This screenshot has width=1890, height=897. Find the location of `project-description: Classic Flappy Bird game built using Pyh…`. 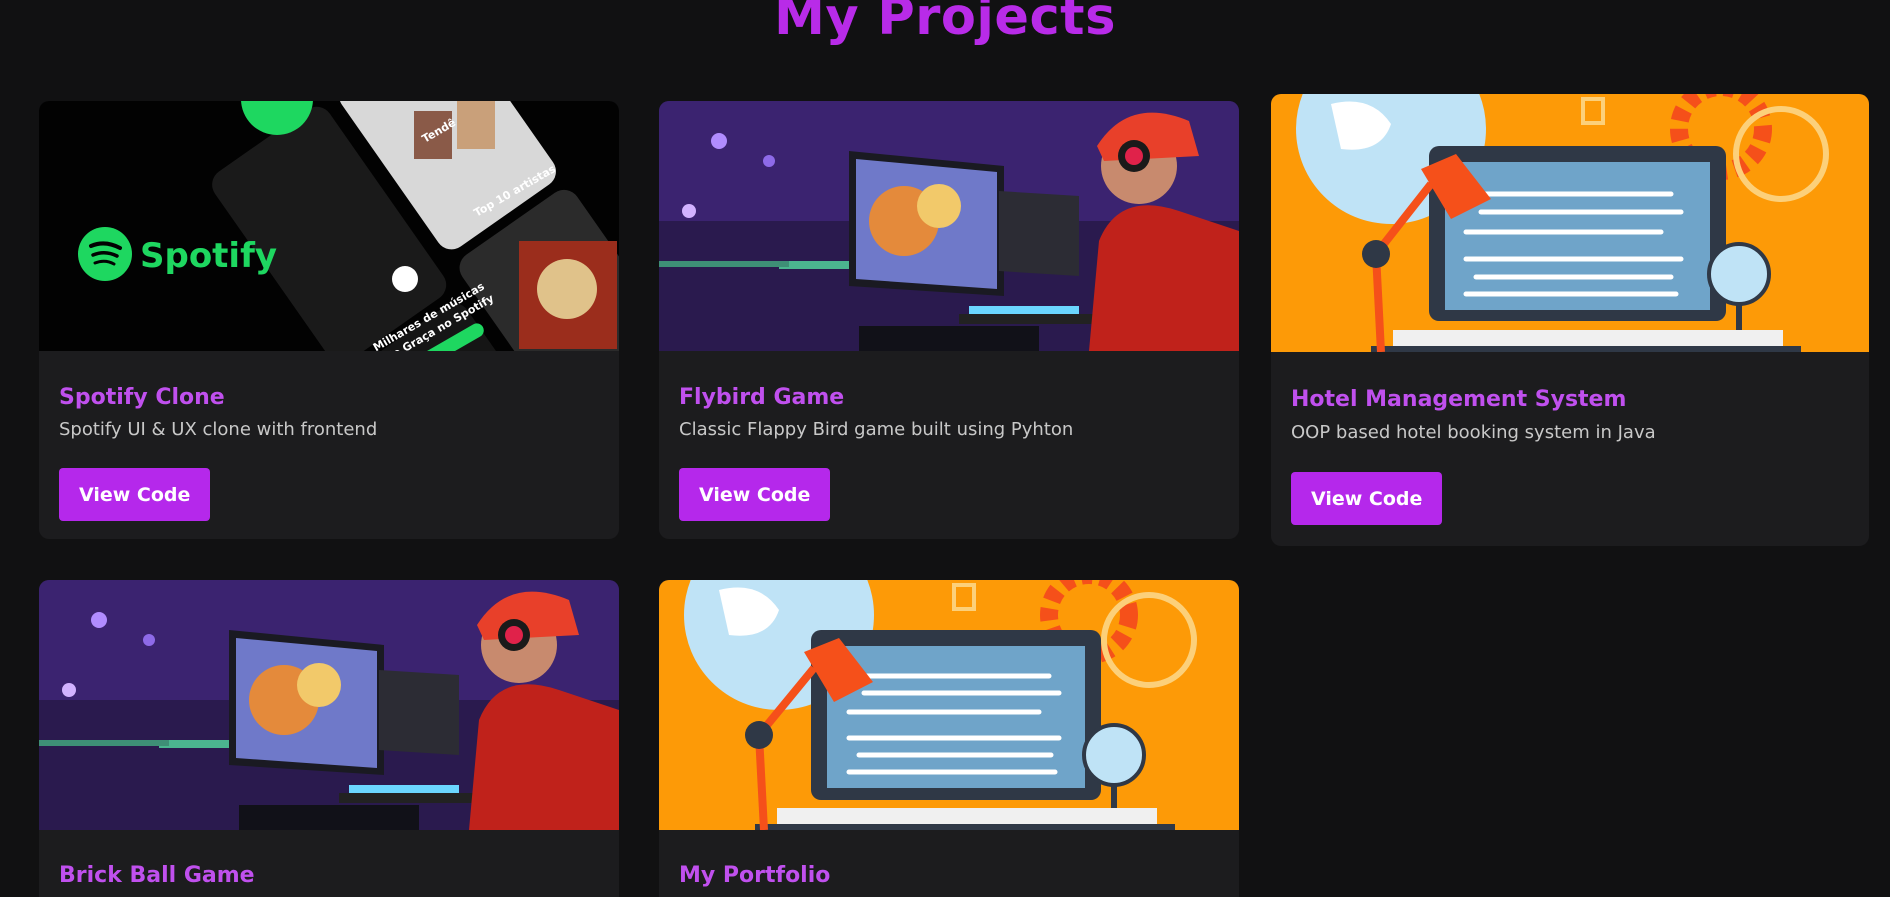

project-description: Classic Flappy Bird game built using Pyh… is located at coordinates (876, 429).